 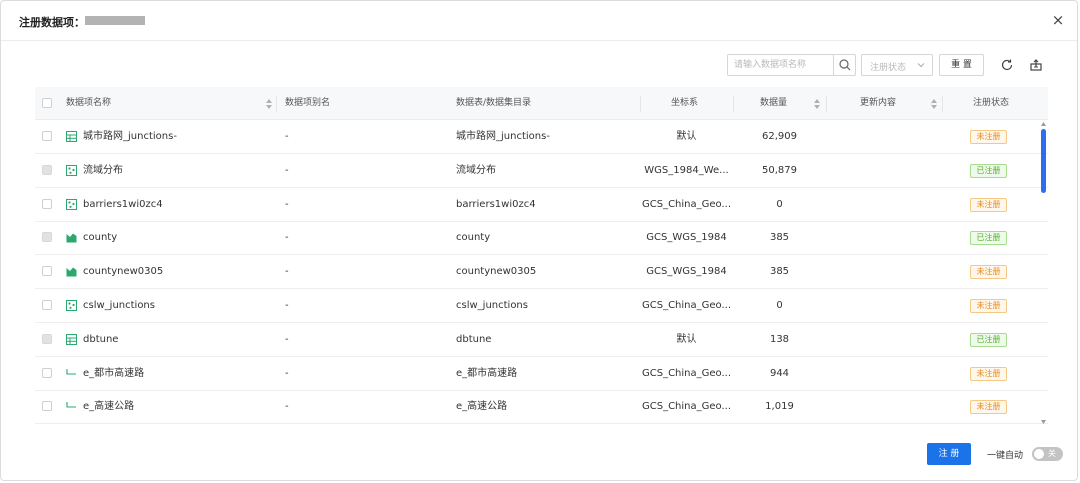 What do you see at coordinates (541, 407) in the screenshot?
I see `table-row: e_高速公路 - e_高速公路 GCS_China_Geo... 1,019 未注册` at bounding box center [541, 407].